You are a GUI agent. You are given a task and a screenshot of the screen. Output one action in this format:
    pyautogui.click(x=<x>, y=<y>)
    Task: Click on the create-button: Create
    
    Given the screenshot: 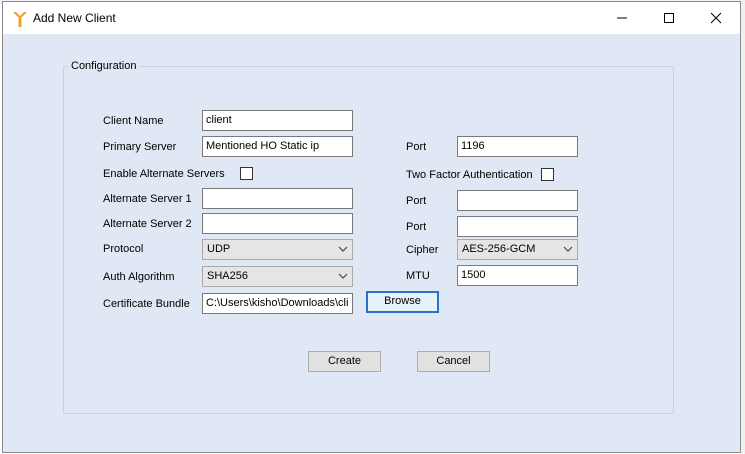 What is the action you would take?
    pyautogui.click(x=344, y=361)
    